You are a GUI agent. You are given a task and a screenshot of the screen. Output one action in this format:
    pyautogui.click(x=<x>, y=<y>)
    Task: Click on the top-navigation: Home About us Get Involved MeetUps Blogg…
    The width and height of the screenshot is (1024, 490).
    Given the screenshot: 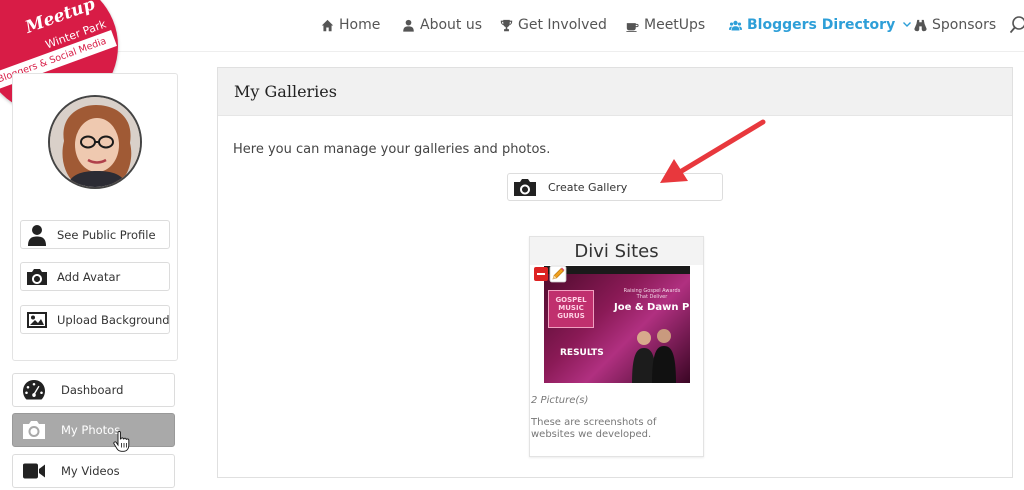 What is the action you would take?
    pyautogui.click(x=512, y=26)
    